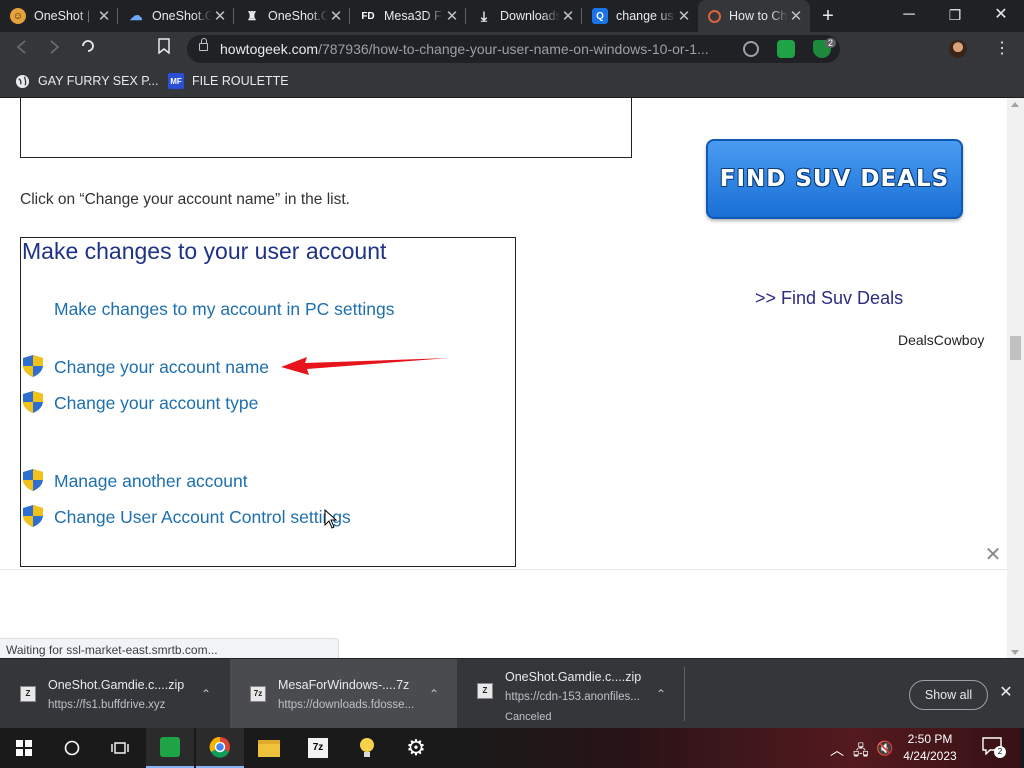  Describe the element at coordinates (948, 695) in the screenshot. I see `show-all-button: Show all` at that location.